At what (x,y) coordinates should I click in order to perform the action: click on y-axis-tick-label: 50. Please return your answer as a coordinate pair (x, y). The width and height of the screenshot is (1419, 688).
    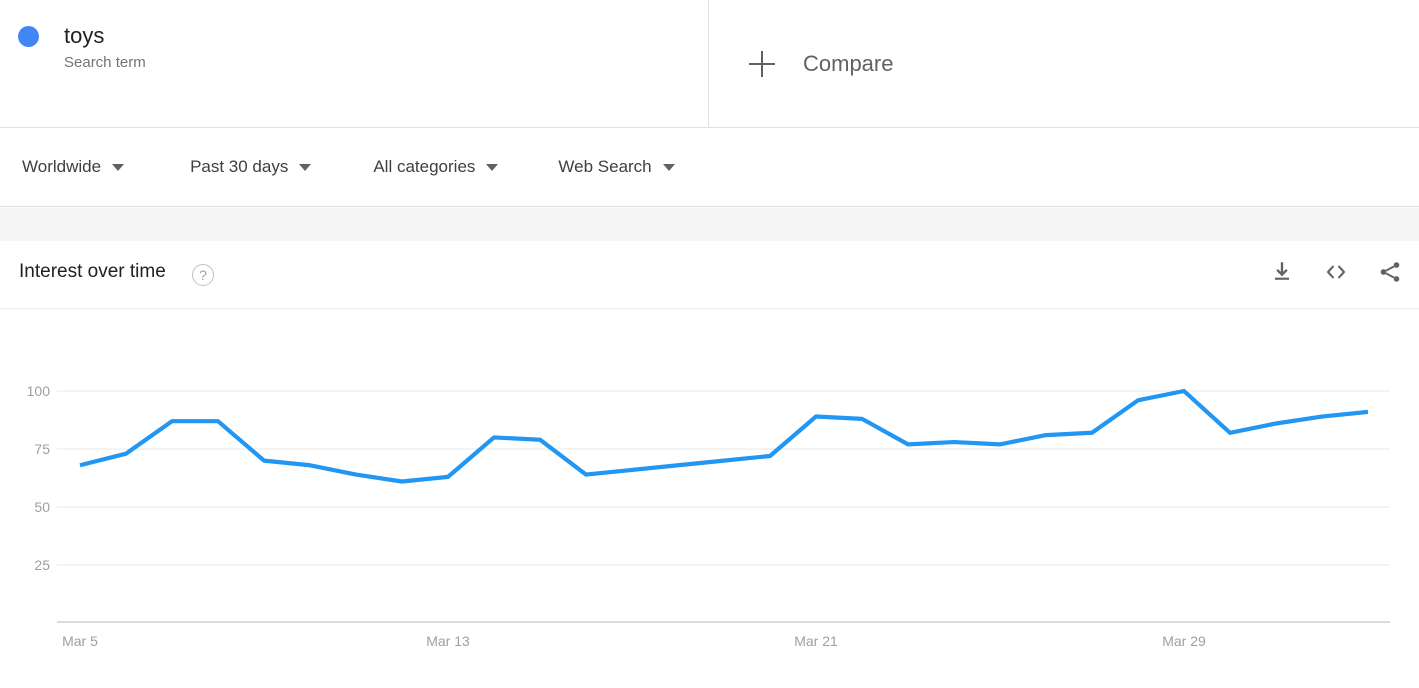
    Looking at the image, I should click on (42, 507).